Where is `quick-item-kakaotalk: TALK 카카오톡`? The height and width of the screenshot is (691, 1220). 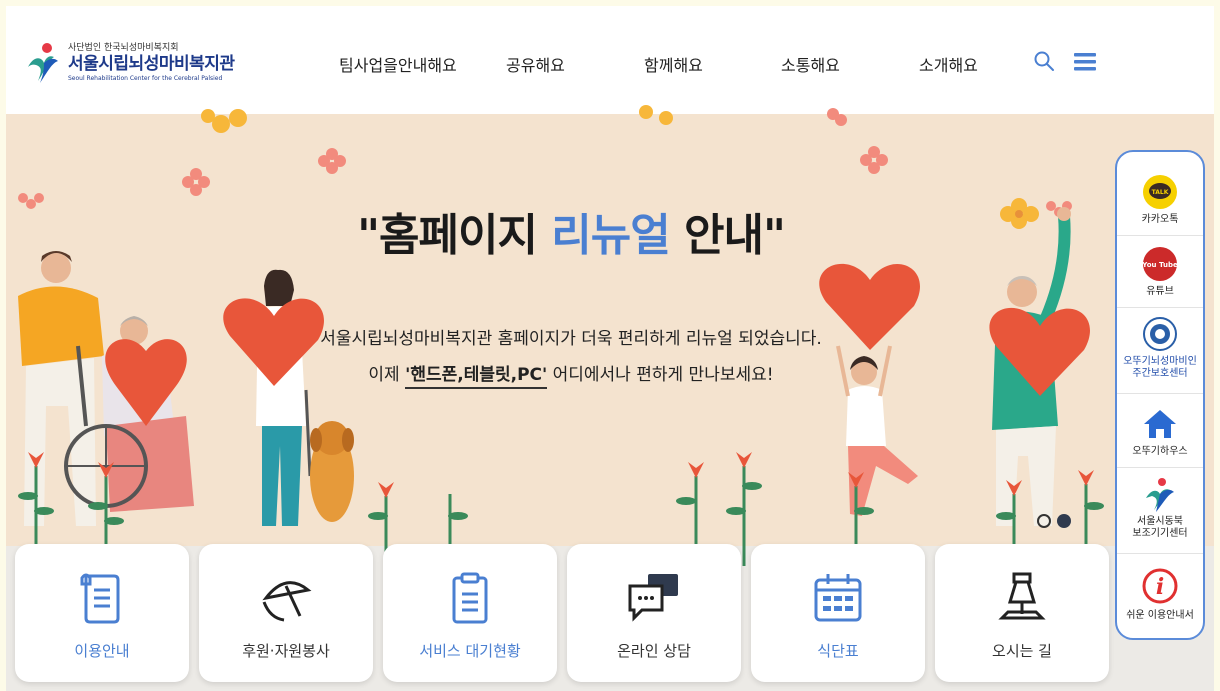 quick-item-kakaotalk: TALK 카카오톡 is located at coordinates (1160, 194).